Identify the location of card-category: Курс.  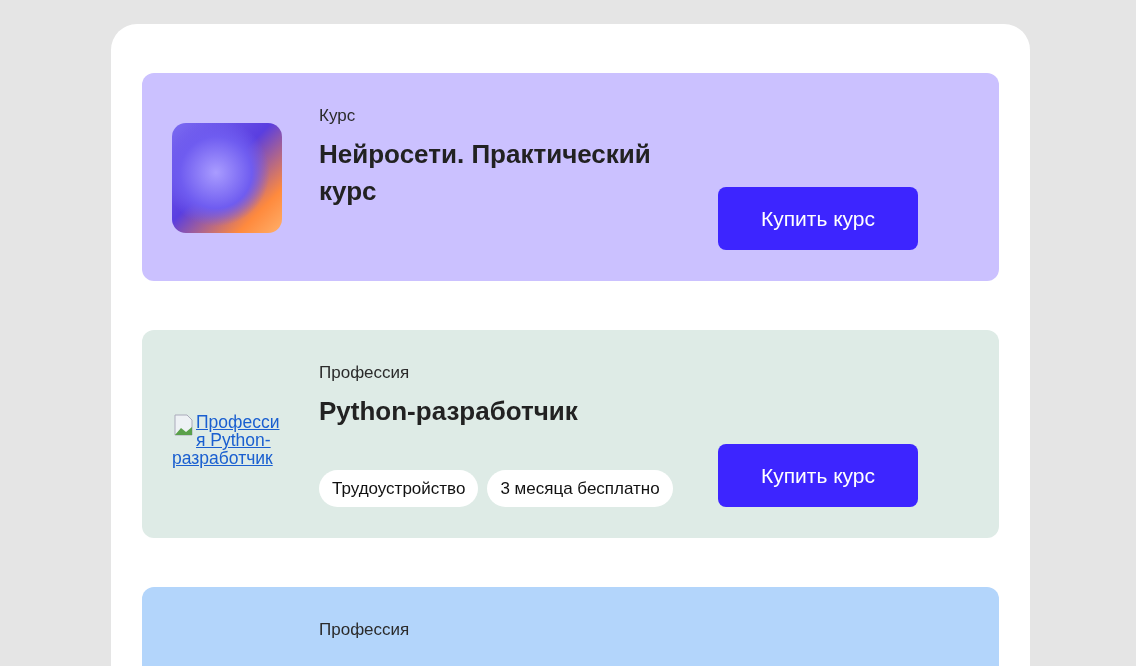
(338, 116).